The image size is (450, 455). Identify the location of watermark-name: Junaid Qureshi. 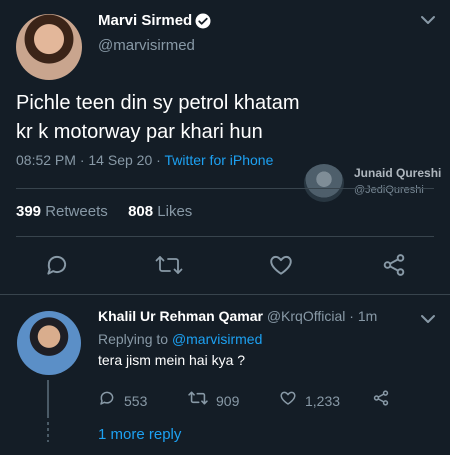
(398, 173).